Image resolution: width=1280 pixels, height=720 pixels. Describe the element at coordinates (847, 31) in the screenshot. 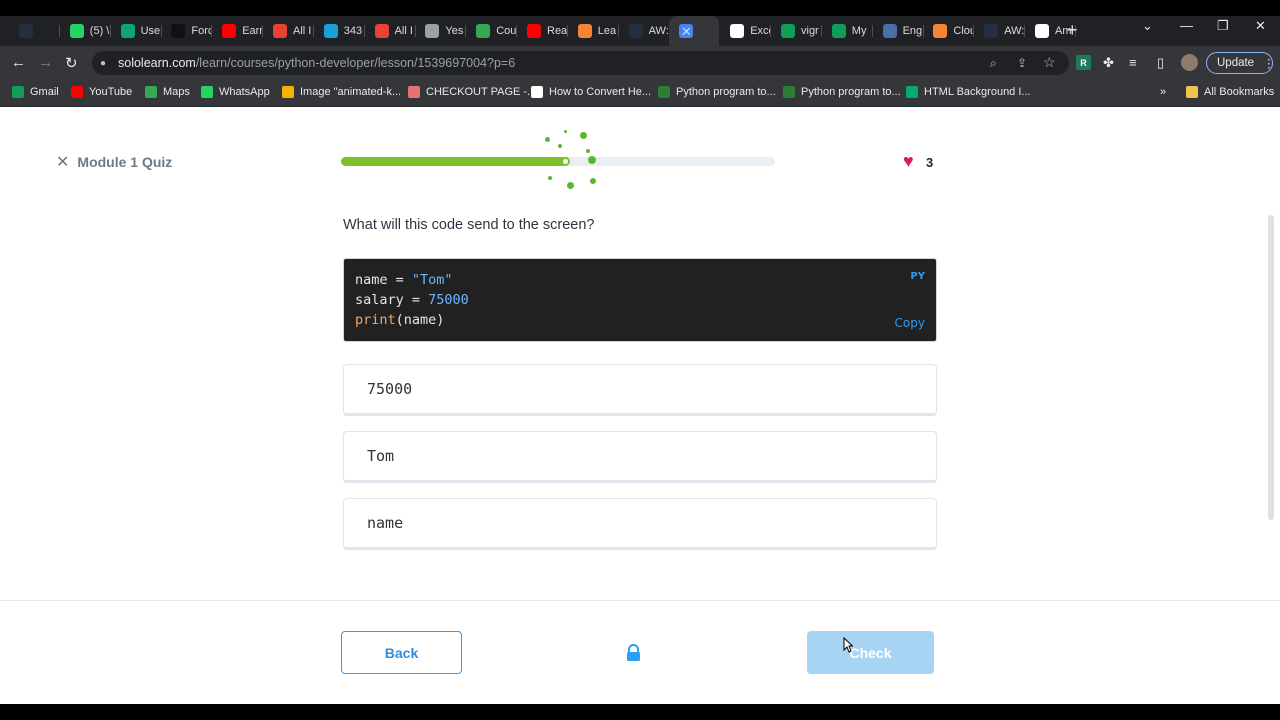

I see `browser-tab: My` at that location.